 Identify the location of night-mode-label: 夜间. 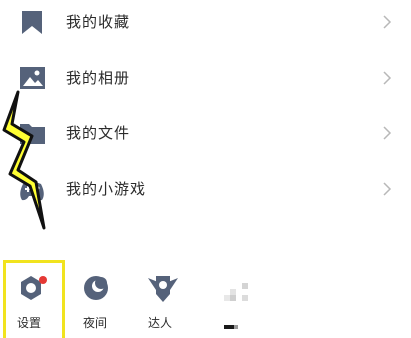
(95, 323).